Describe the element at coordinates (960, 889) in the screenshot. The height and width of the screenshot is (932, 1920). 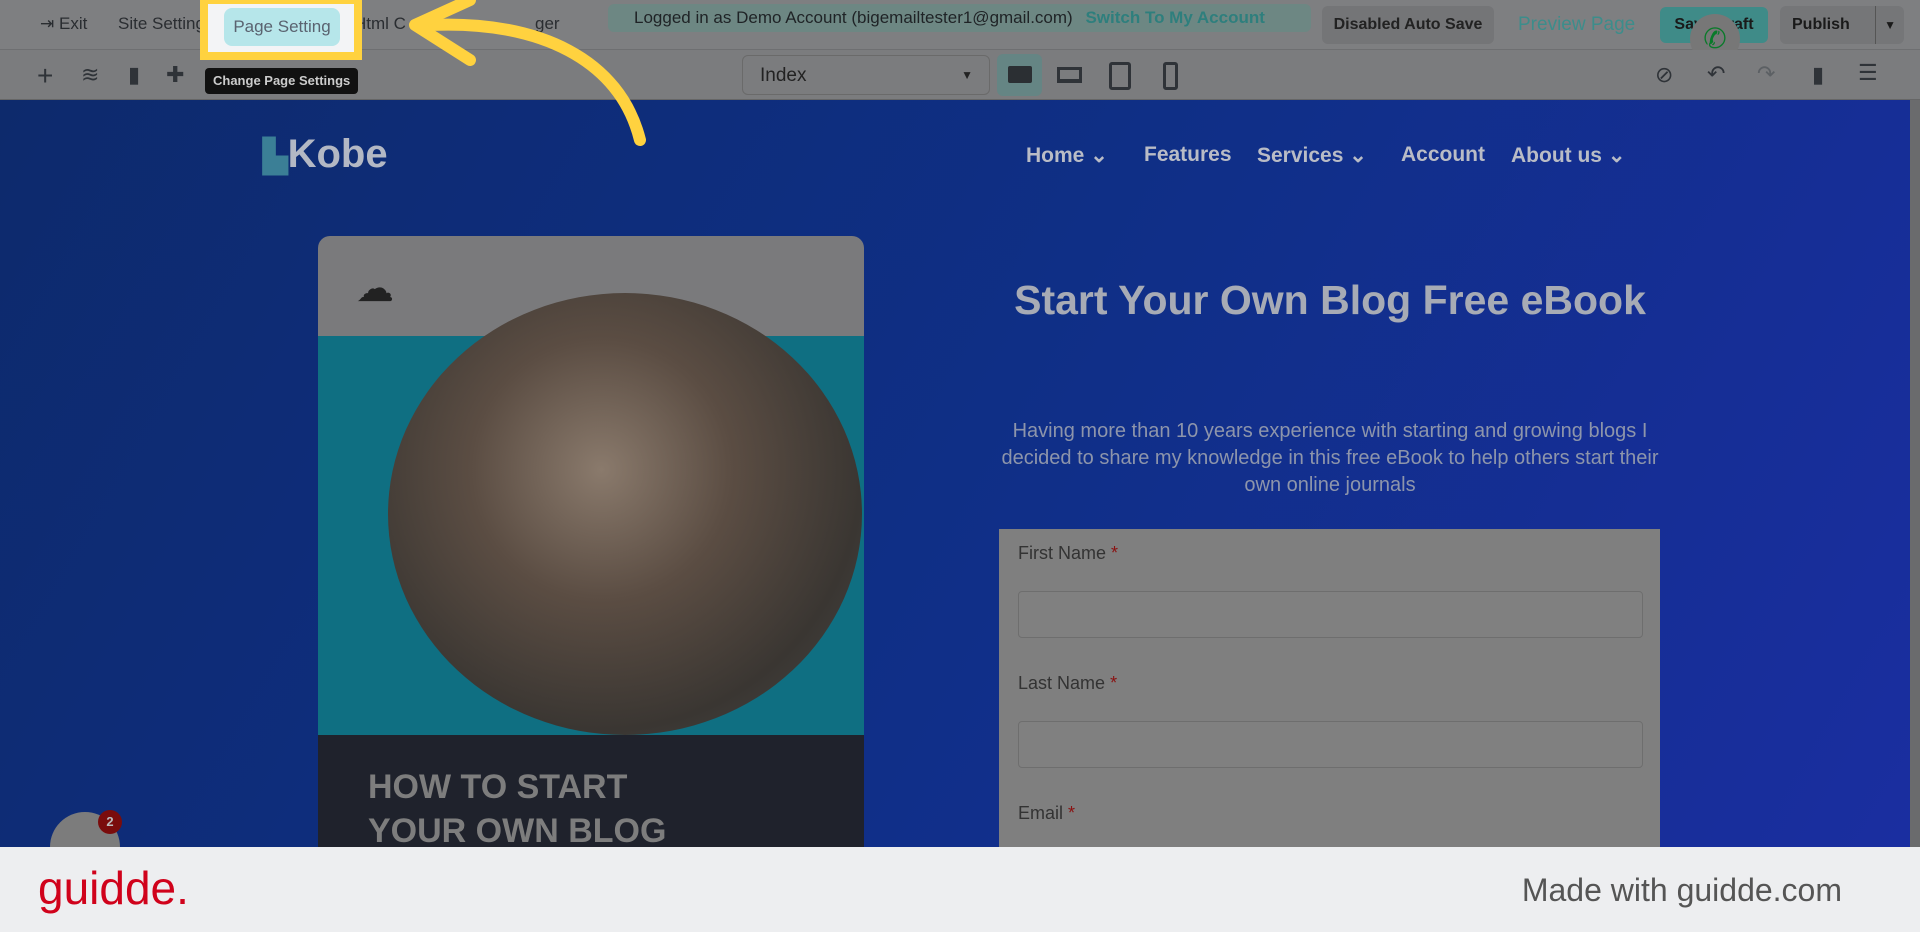
I see `footer-bar: guidde. Made with guidde.com` at that location.